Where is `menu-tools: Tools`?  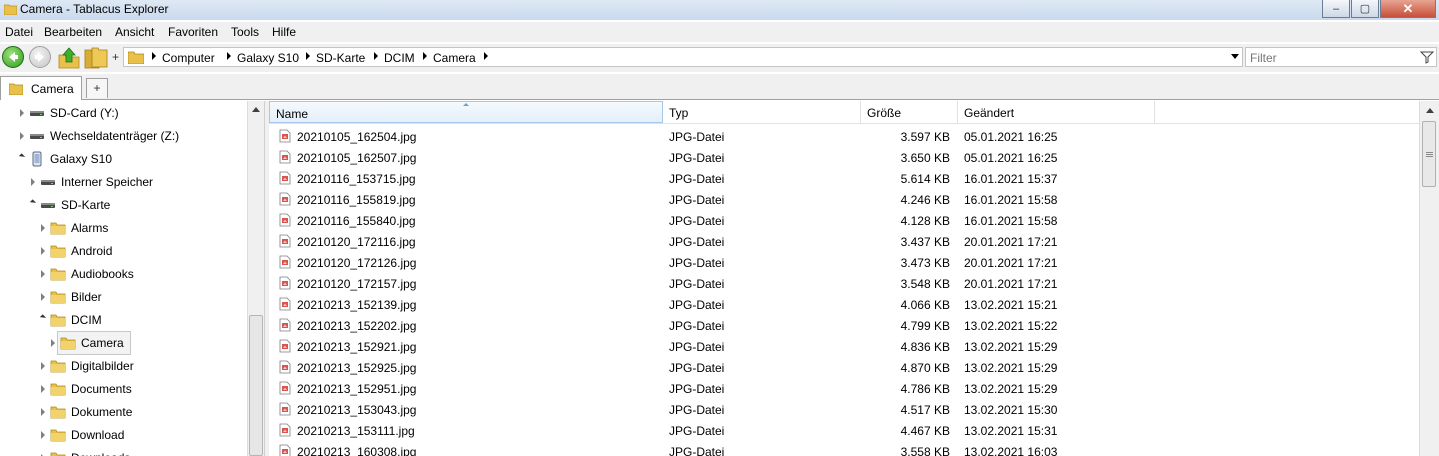 menu-tools: Tools is located at coordinates (245, 32).